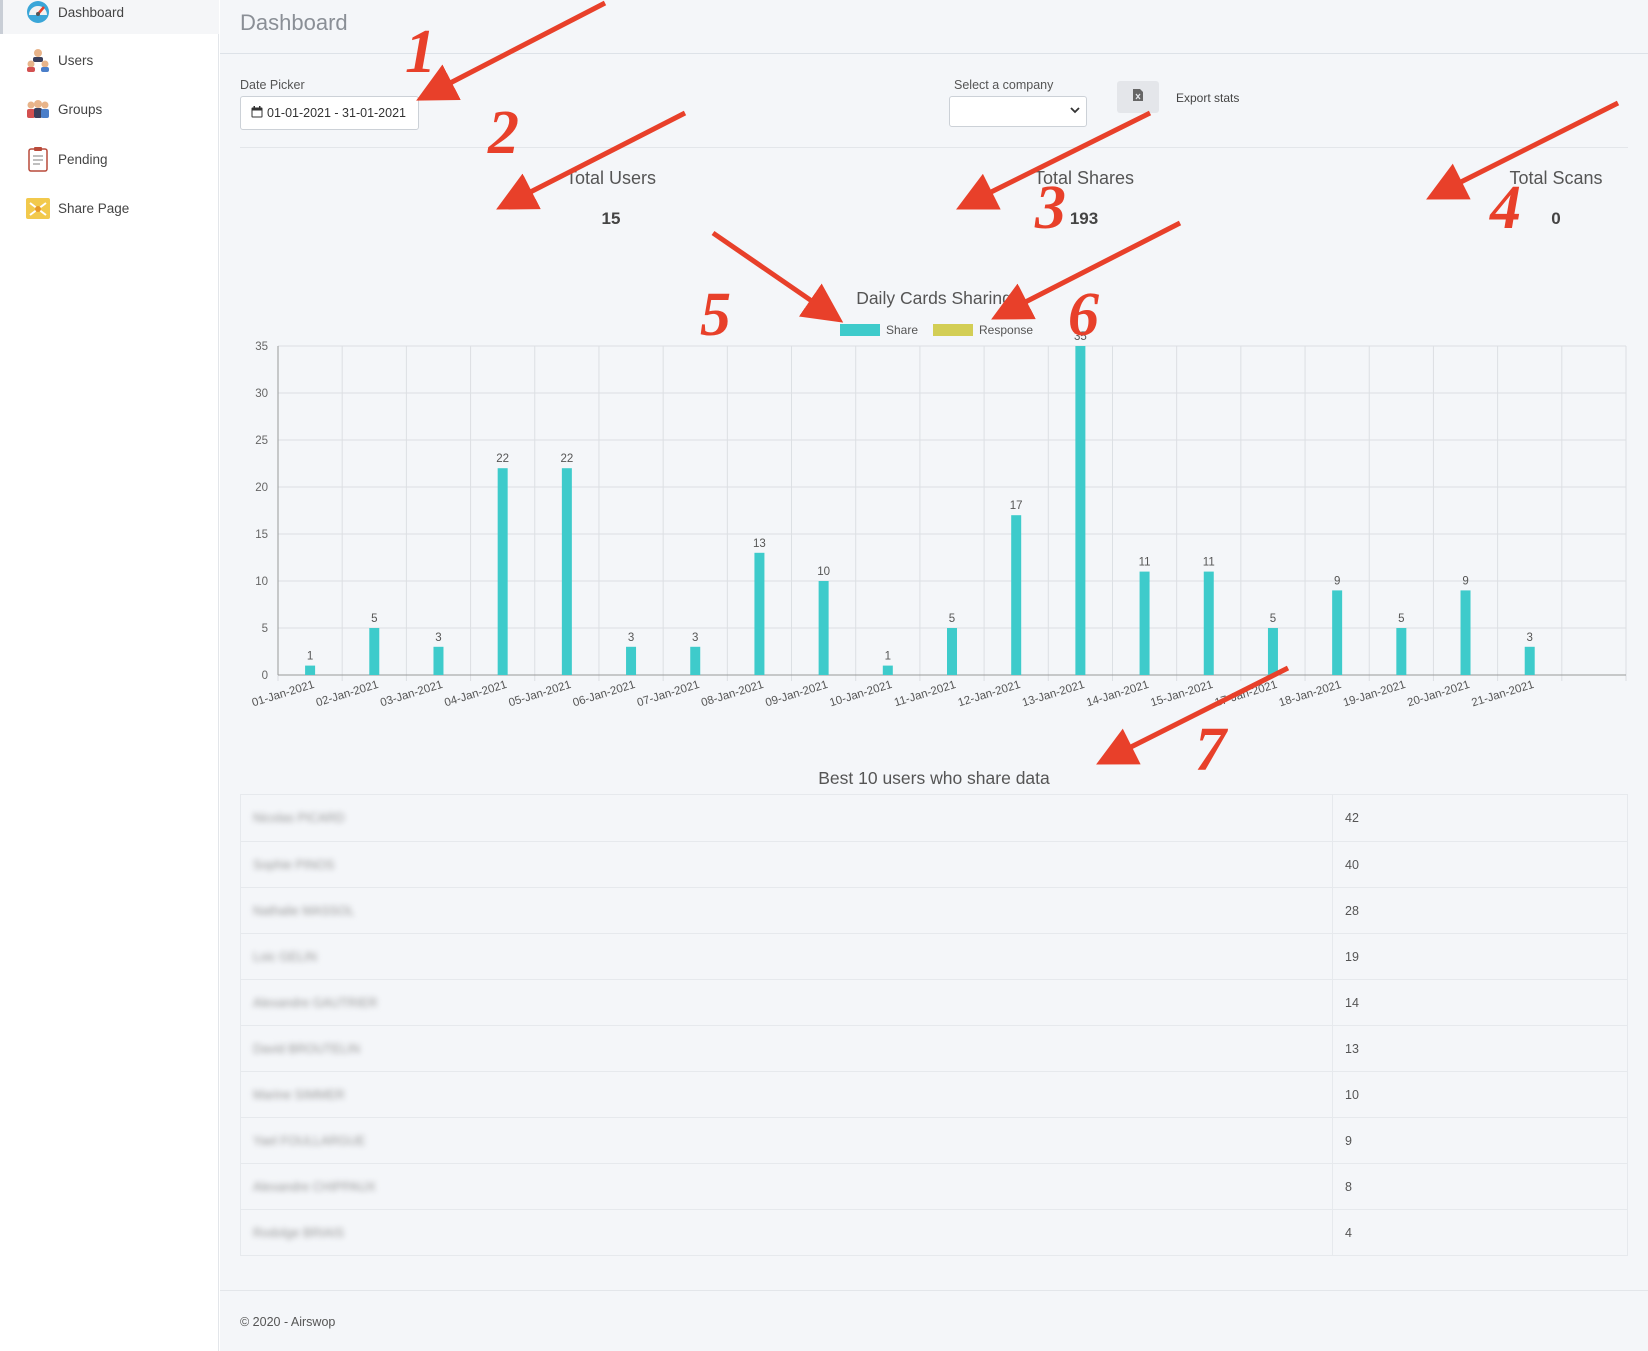 The height and width of the screenshot is (1351, 1648). What do you see at coordinates (1556, 218) in the screenshot?
I see `total-scans-value: 0` at bounding box center [1556, 218].